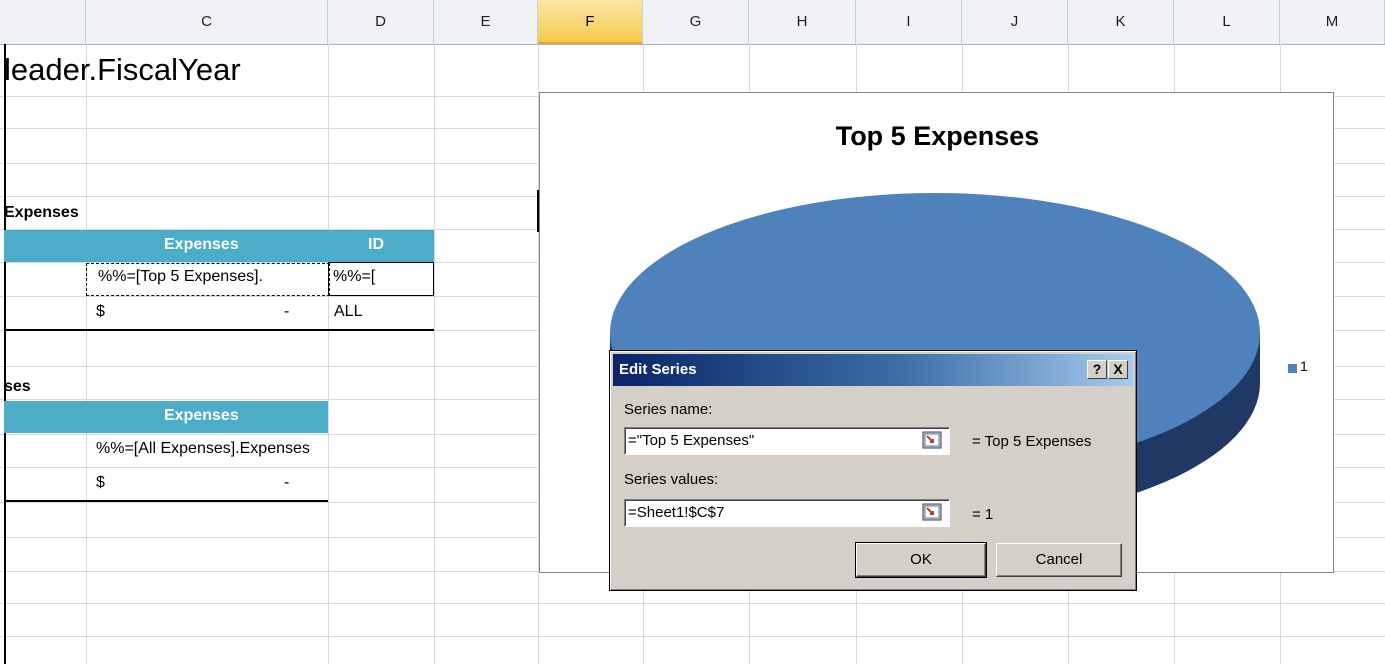  Describe the element at coordinates (668, 409) in the screenshot. I see `series-name-label: Series name:` at that location.